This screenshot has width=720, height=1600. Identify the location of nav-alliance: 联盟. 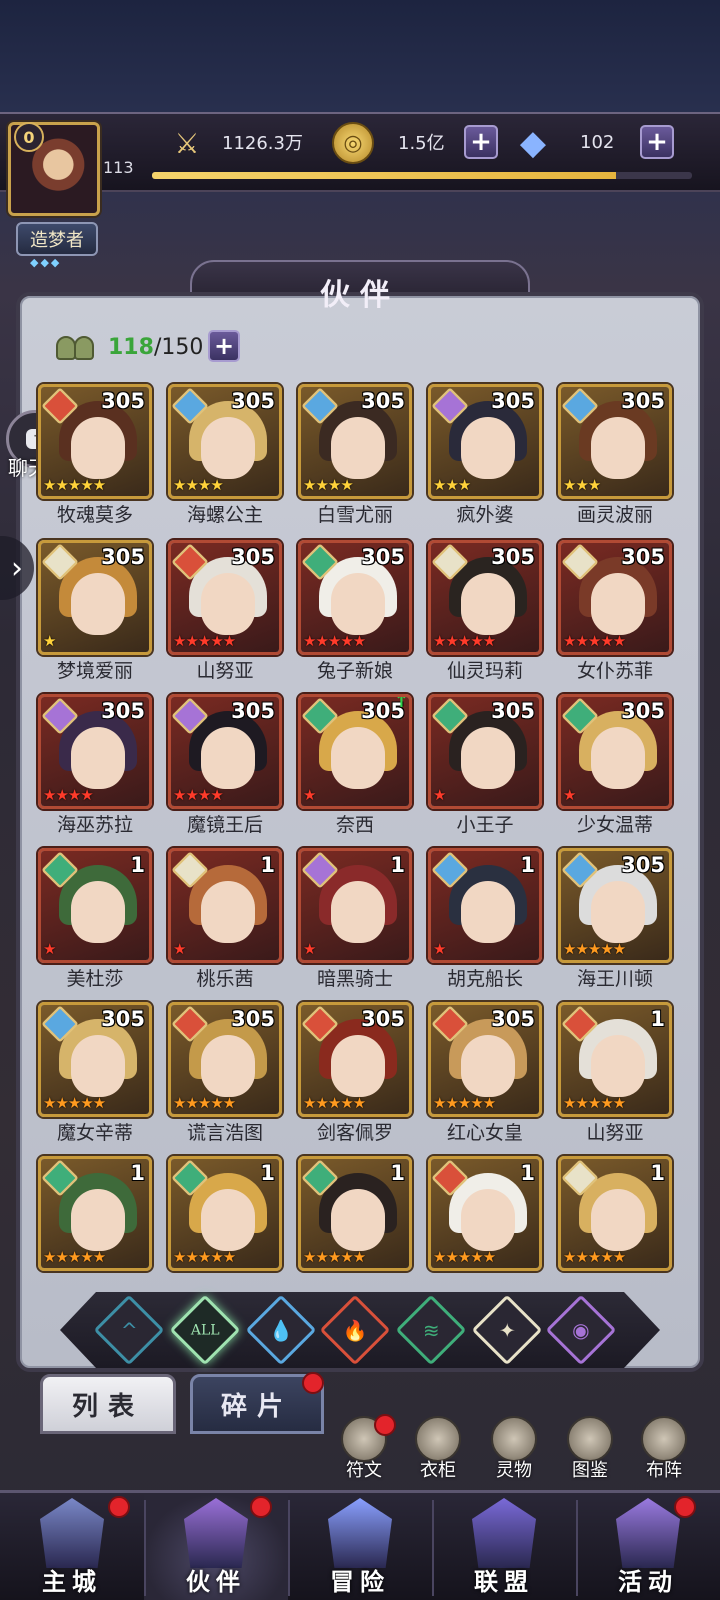
(504, 1547).